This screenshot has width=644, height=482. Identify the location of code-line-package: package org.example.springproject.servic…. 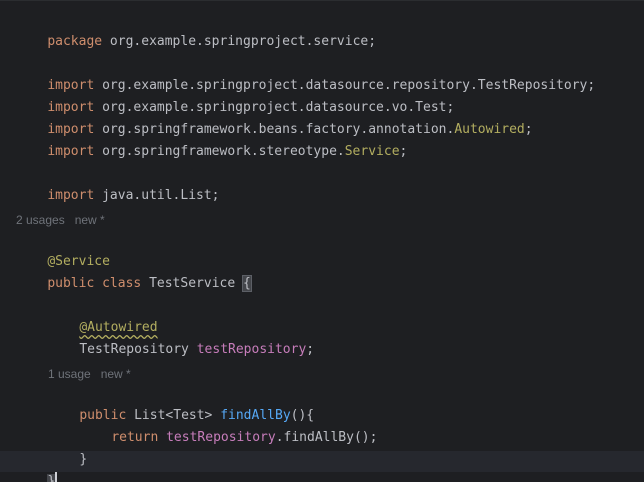
(196, 30).